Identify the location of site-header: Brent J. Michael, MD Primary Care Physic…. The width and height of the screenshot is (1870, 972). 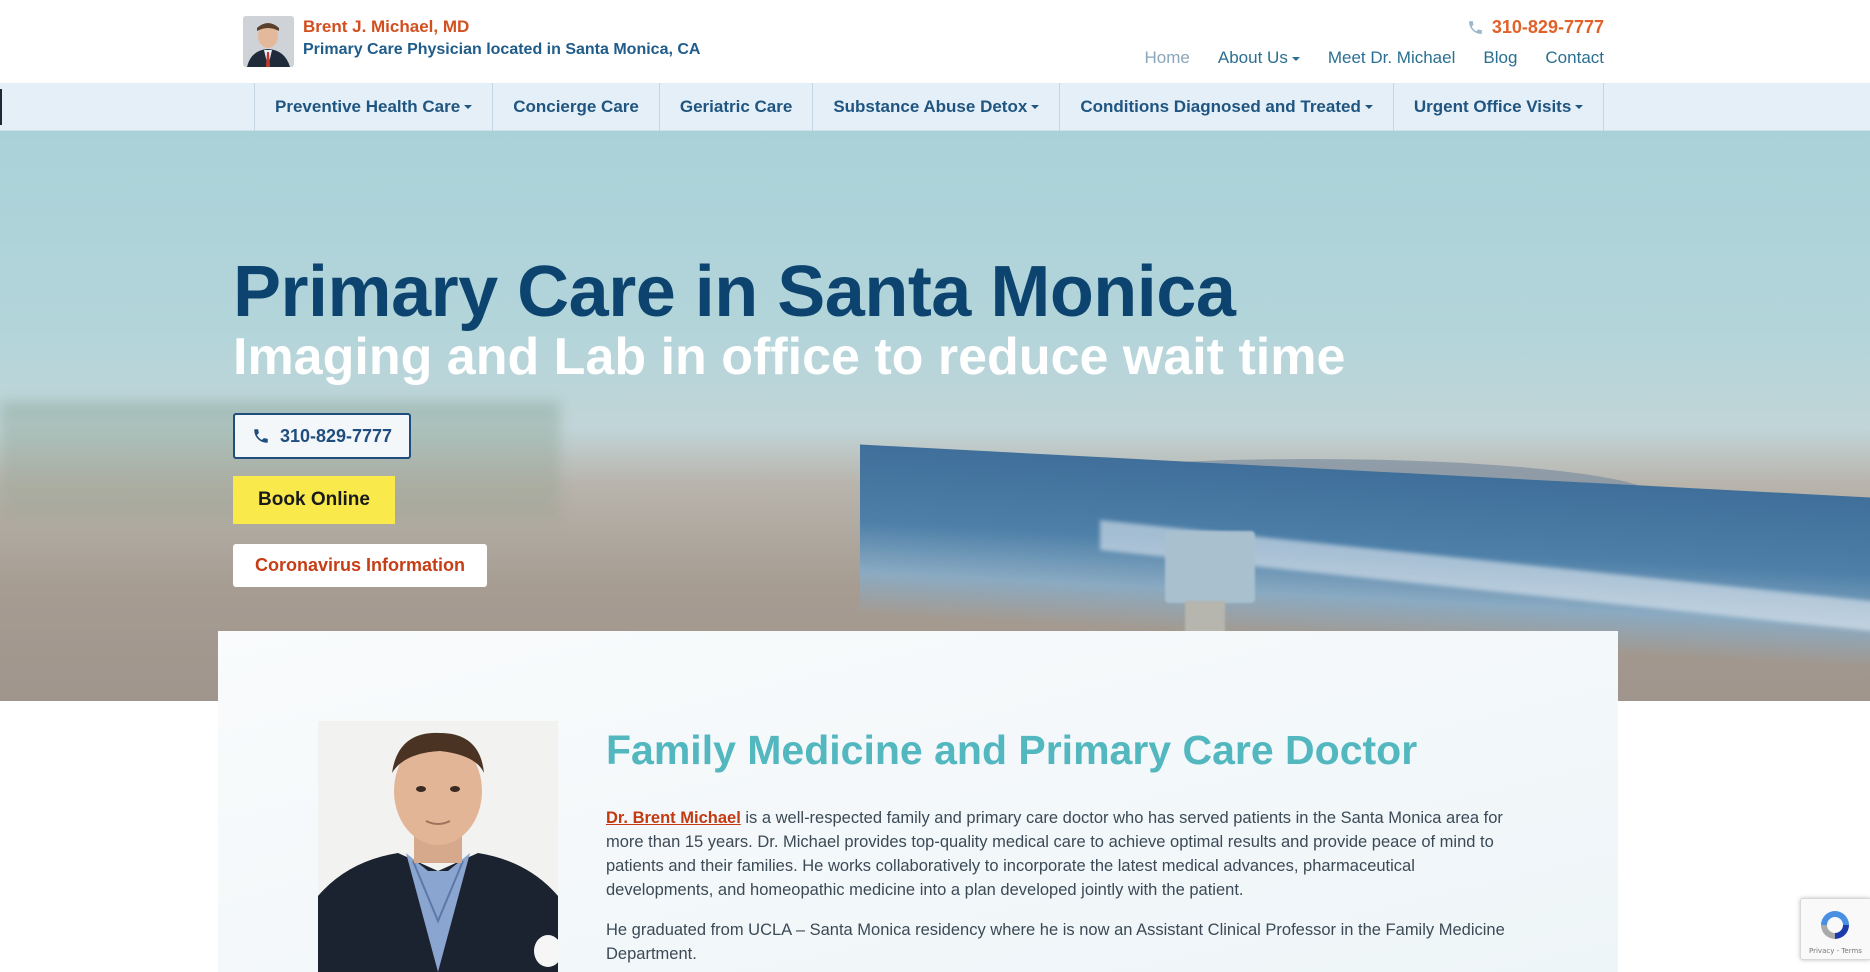
(935, 41).